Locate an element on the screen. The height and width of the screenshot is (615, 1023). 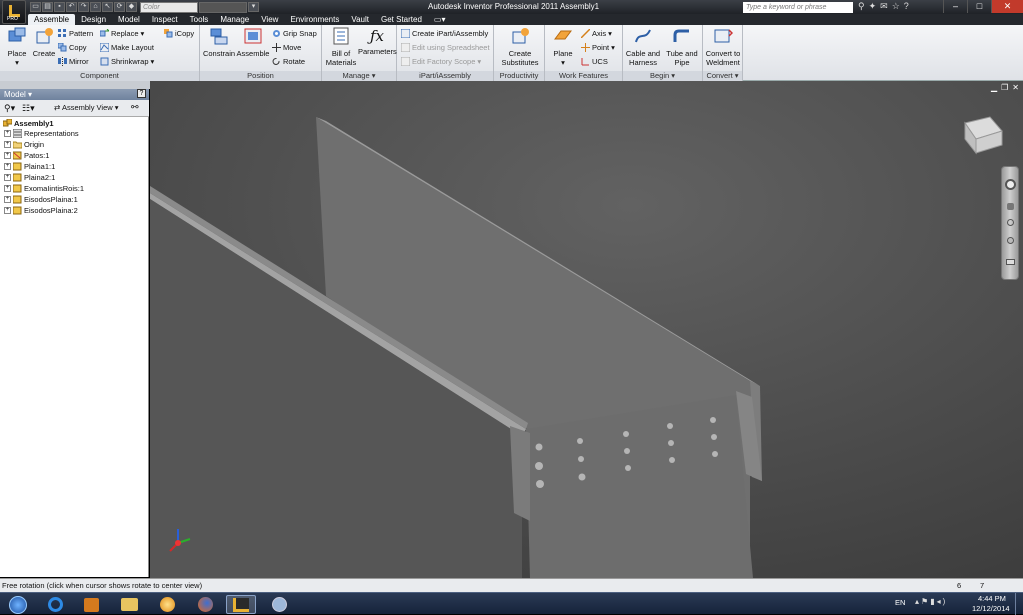
browser-title: Model ▾ ✕ is located at coordinates (74, 94).